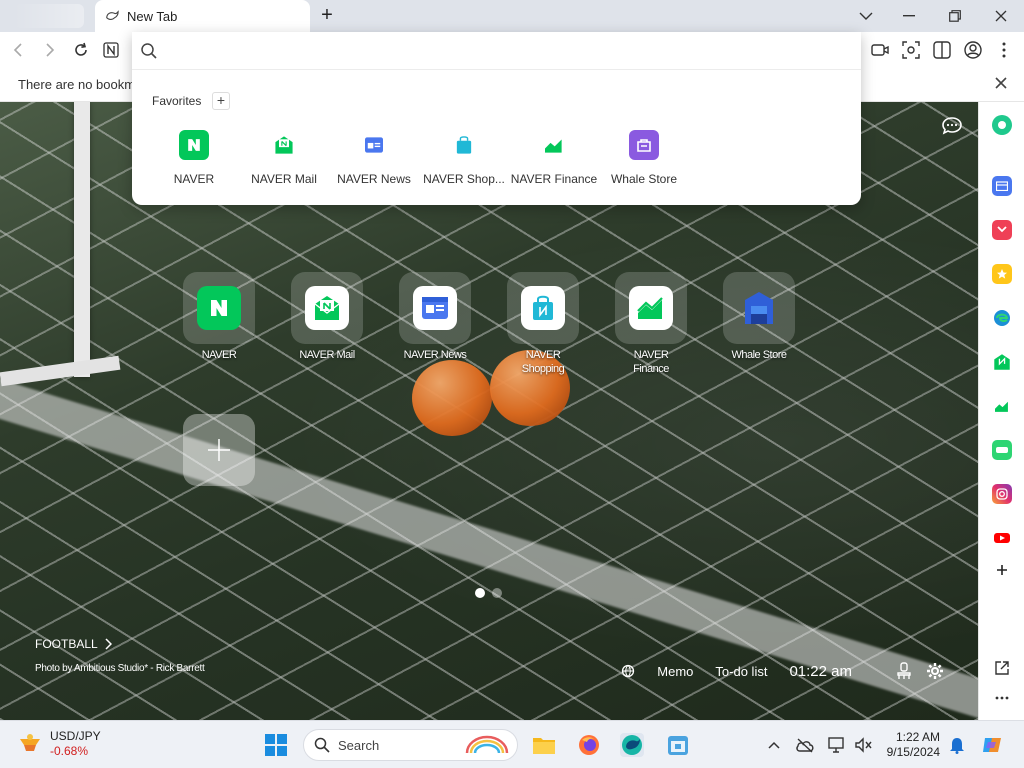 This screenshot has height=768, width=1024. What do you see at coordinates (410, 745) in the screenshot?
I see `taskbar-search: Search` at bounding box center [410, 745].